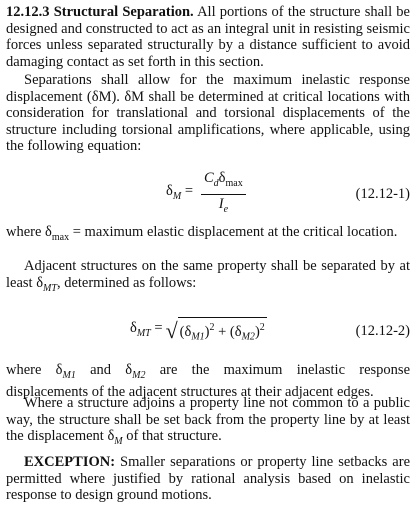  I want to click on equation-2-number: (12.12-2), so click(382, 330).